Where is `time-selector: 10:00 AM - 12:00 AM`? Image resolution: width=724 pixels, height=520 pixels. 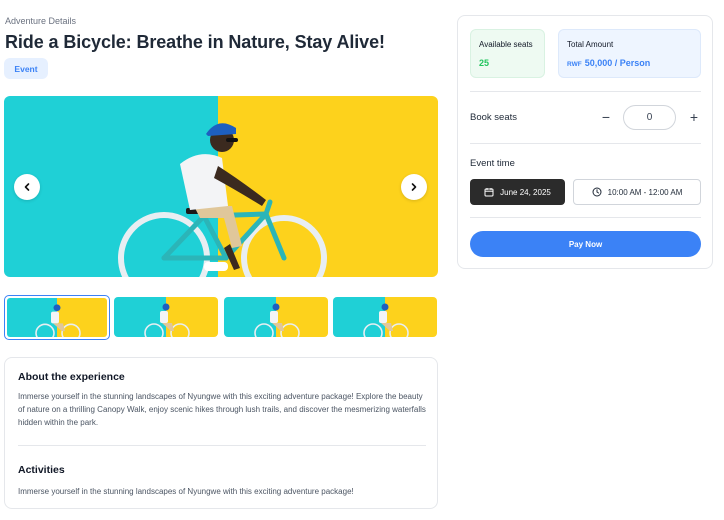 time-selector: 10:00 AM - 12:00 AM is located at coordinates (637, 192).